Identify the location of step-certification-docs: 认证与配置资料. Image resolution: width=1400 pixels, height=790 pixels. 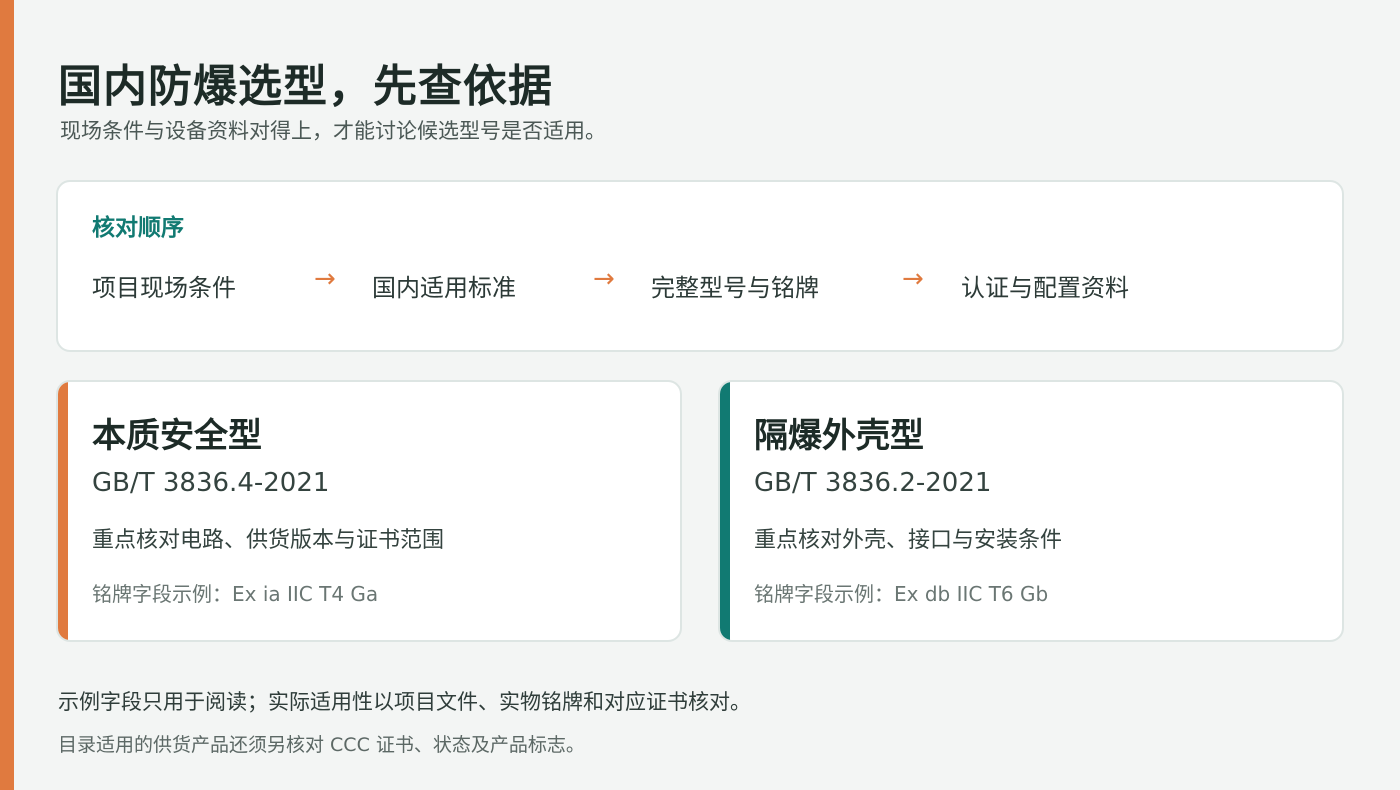
(1045, 288).